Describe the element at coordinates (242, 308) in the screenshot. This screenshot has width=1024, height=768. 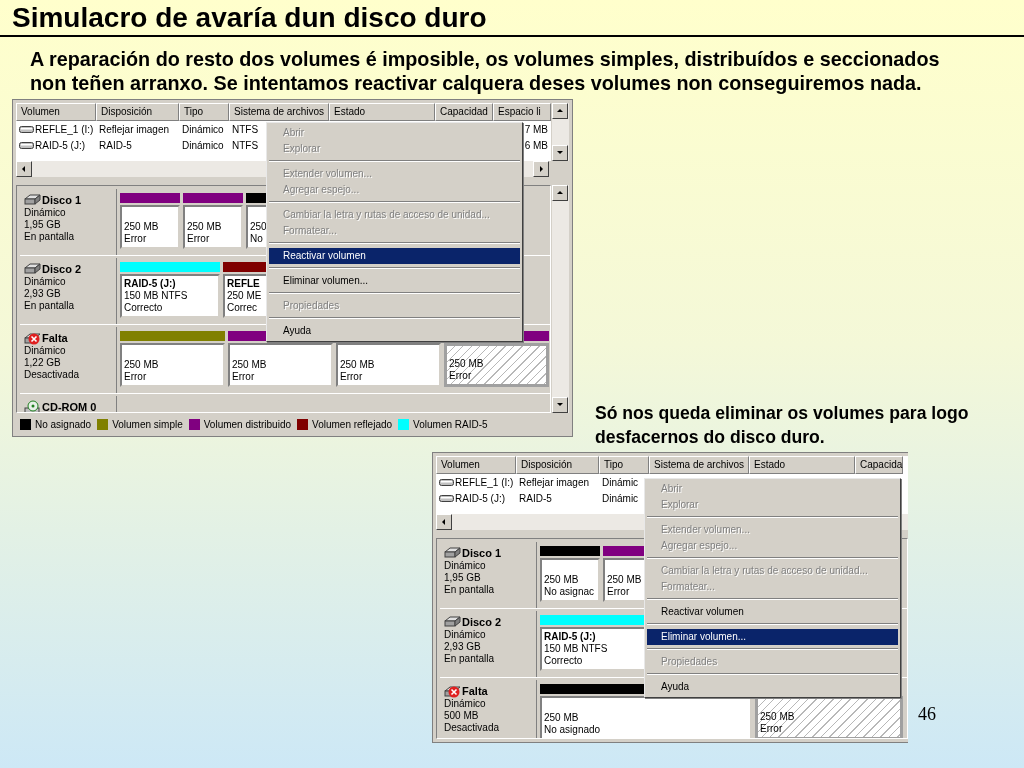
I see `volume-info: Correc` at that location.